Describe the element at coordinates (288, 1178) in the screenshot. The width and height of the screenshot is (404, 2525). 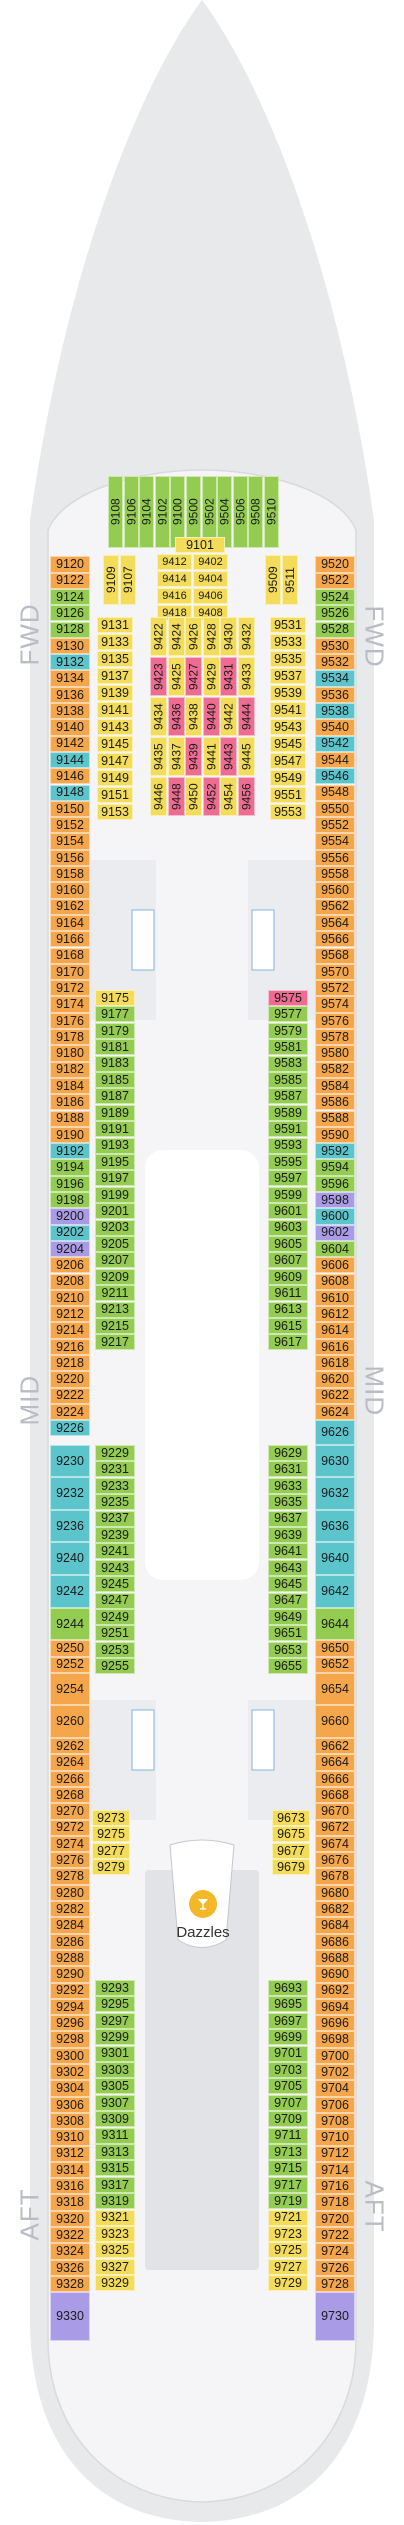
I see `cabin-9597: 9597` at that location.